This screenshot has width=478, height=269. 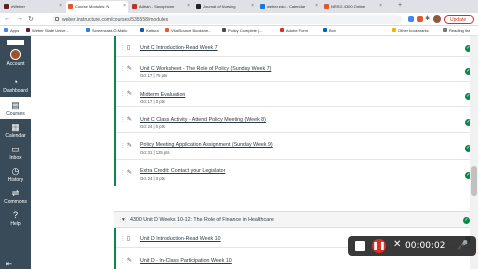 I want to click on page-scrollbar, so click(x=474, y=152).